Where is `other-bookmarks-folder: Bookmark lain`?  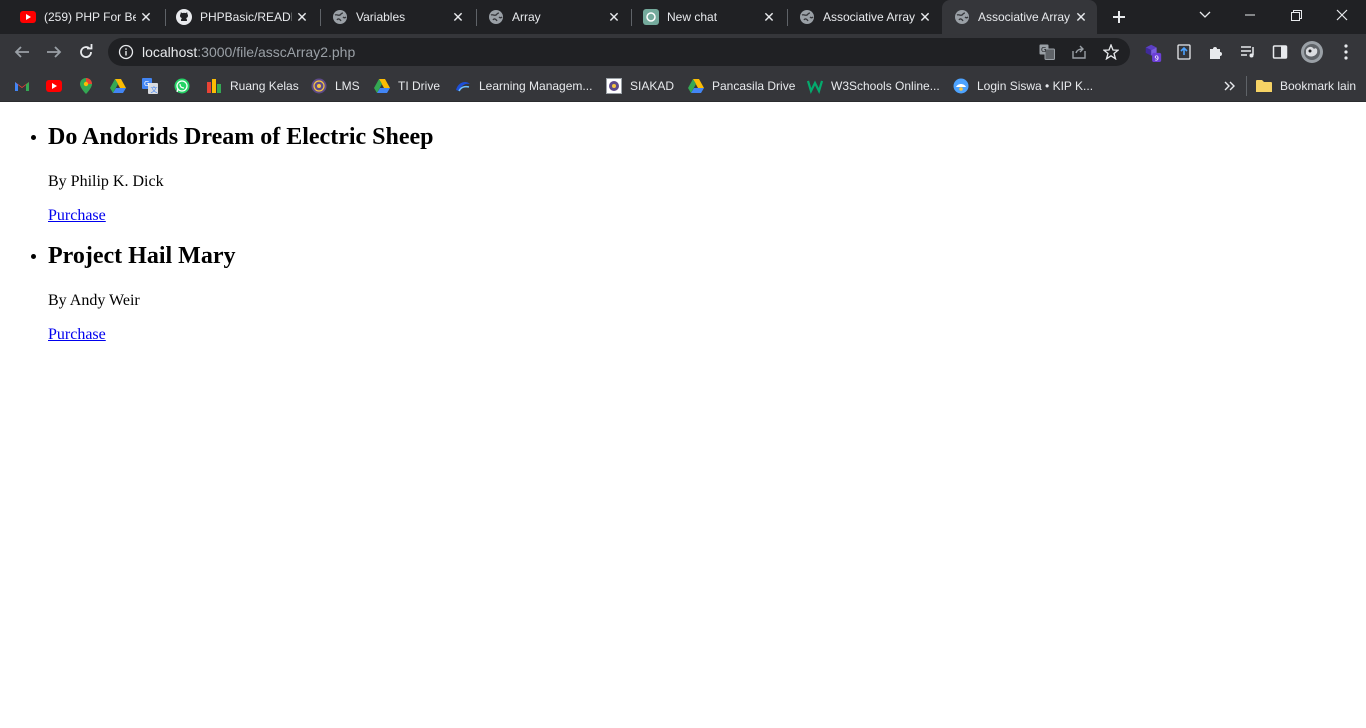 other-bookmarks-folder: Bookmark lain is located at coordinates (1306, 86).